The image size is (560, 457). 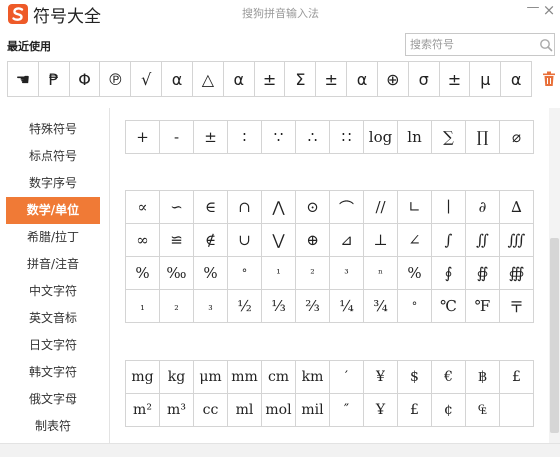 I want to click on search-input, so click(x=470, y=44).